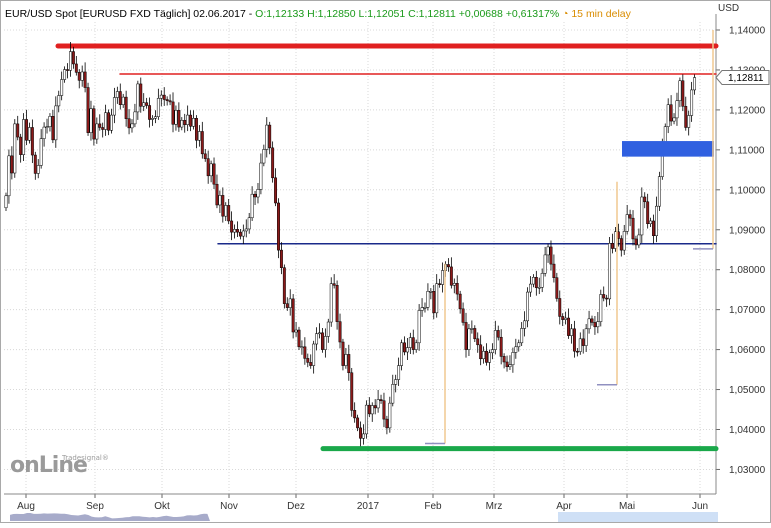 Image resolution: width=771 pixels, height=528 pixels. What do you see at coordinates (668, 149) in the screenshot?
I see `zone-box` at bounding box center [668, 149].